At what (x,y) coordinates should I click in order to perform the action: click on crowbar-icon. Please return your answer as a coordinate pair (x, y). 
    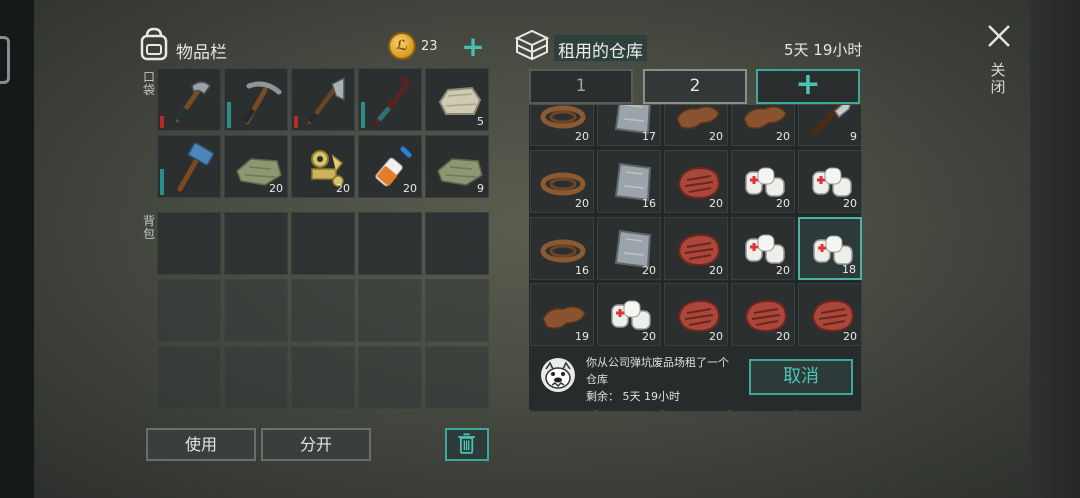
    Looking at the image, I should click on (392, 101).